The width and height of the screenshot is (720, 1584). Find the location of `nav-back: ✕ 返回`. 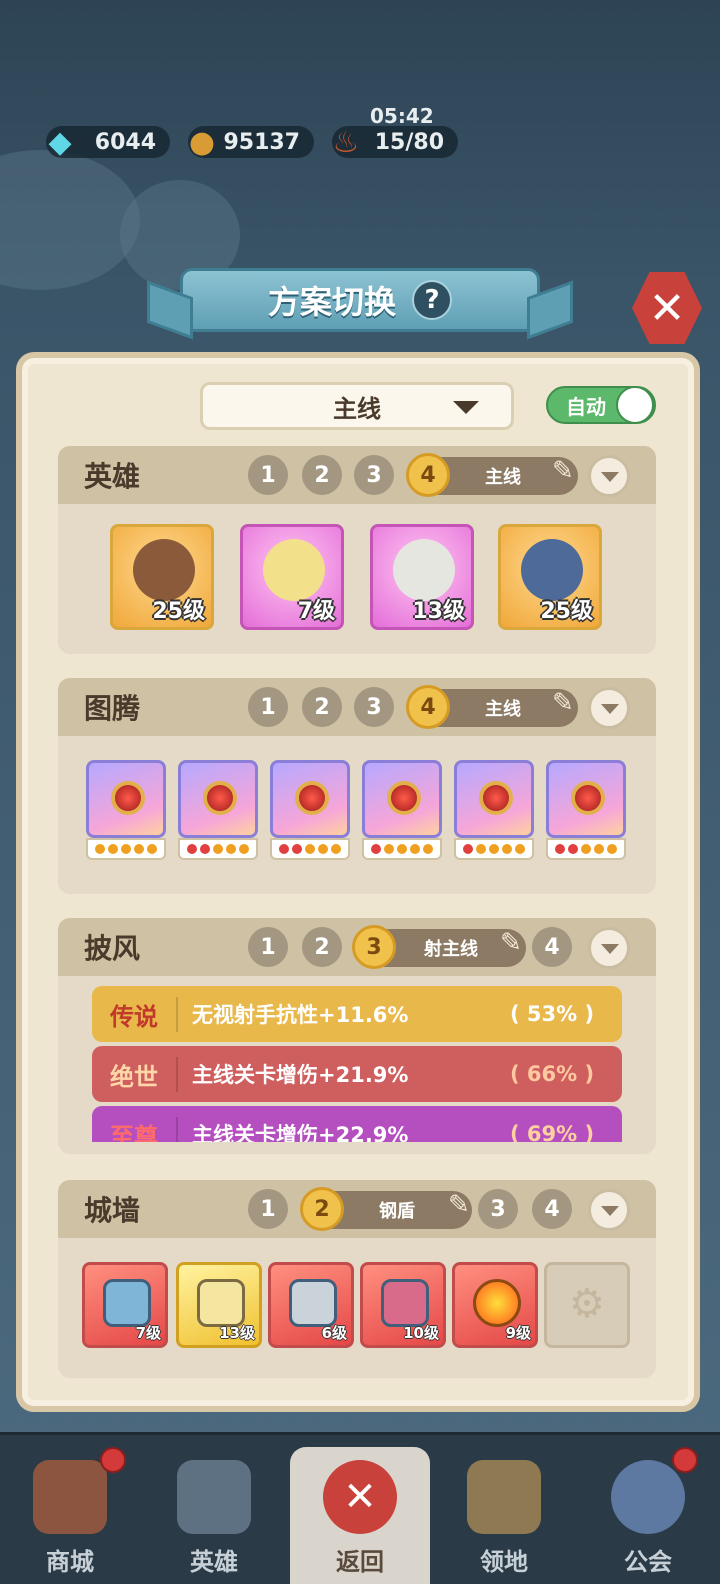

nav-back: ✕ 返回 is located at coordinates (360, 1515).